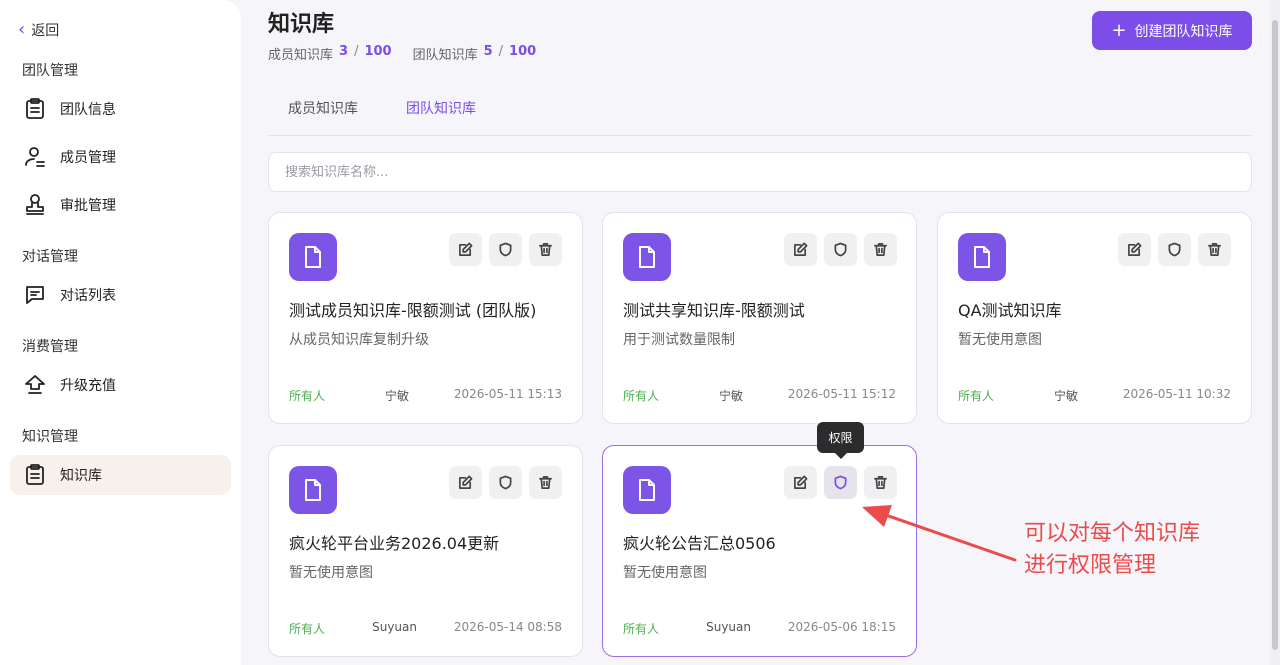 The image size is (1280, 665). What do you see at coordinates (323, 108) in the screenshot?
I see `tab-member-kb: 成员知识库` at bounding box center [323, 108].